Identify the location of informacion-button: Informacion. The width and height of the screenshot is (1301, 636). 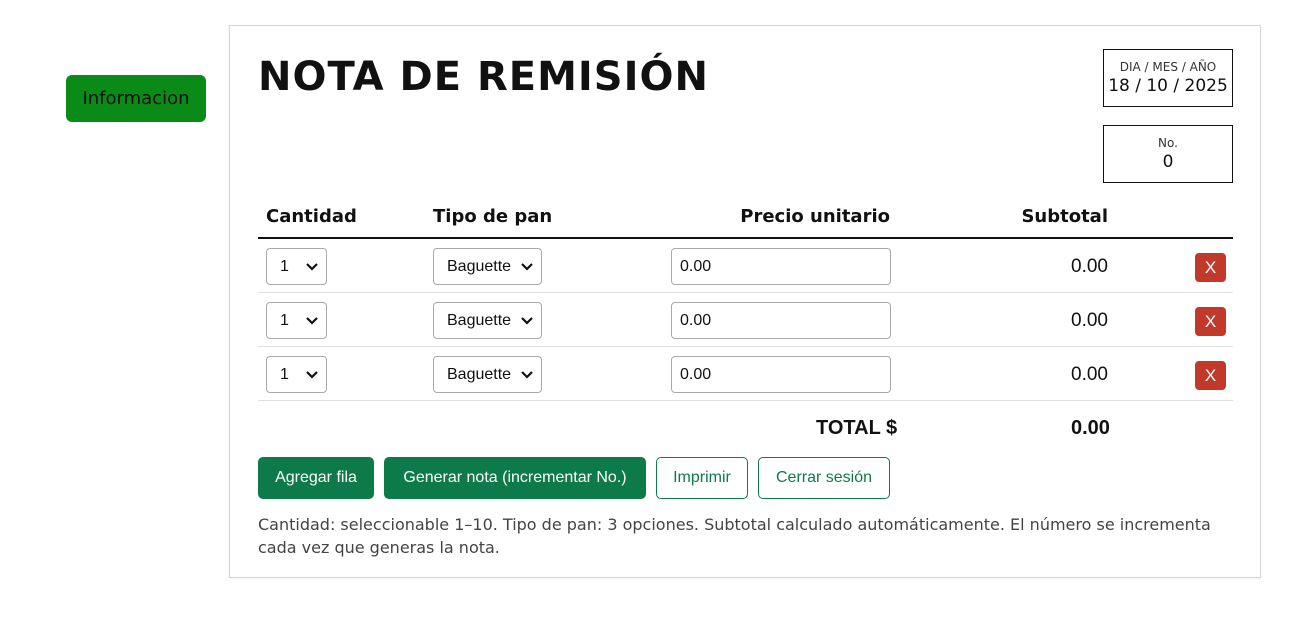
(136, 98).